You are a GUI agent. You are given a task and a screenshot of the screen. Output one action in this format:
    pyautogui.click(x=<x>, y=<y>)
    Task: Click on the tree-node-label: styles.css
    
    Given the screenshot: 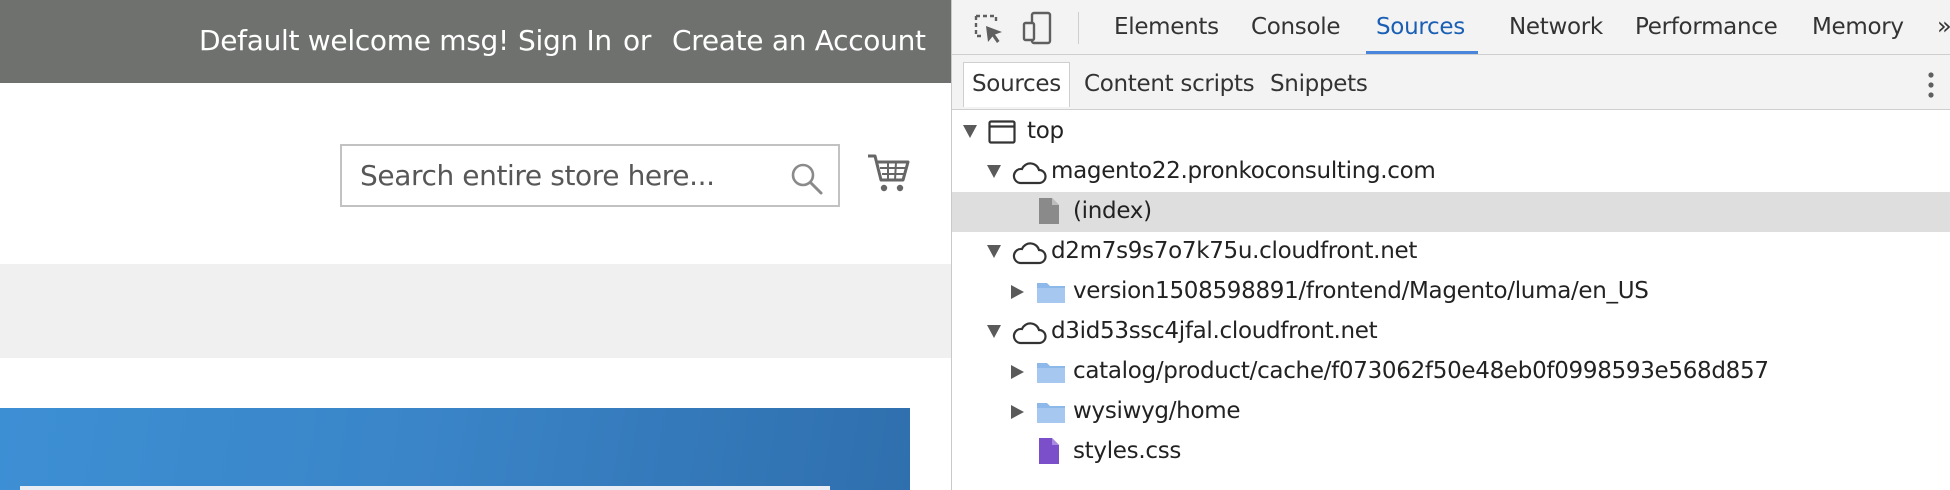 What is the action you would take?
    pyautogui.click(x=1127, y=451)
    